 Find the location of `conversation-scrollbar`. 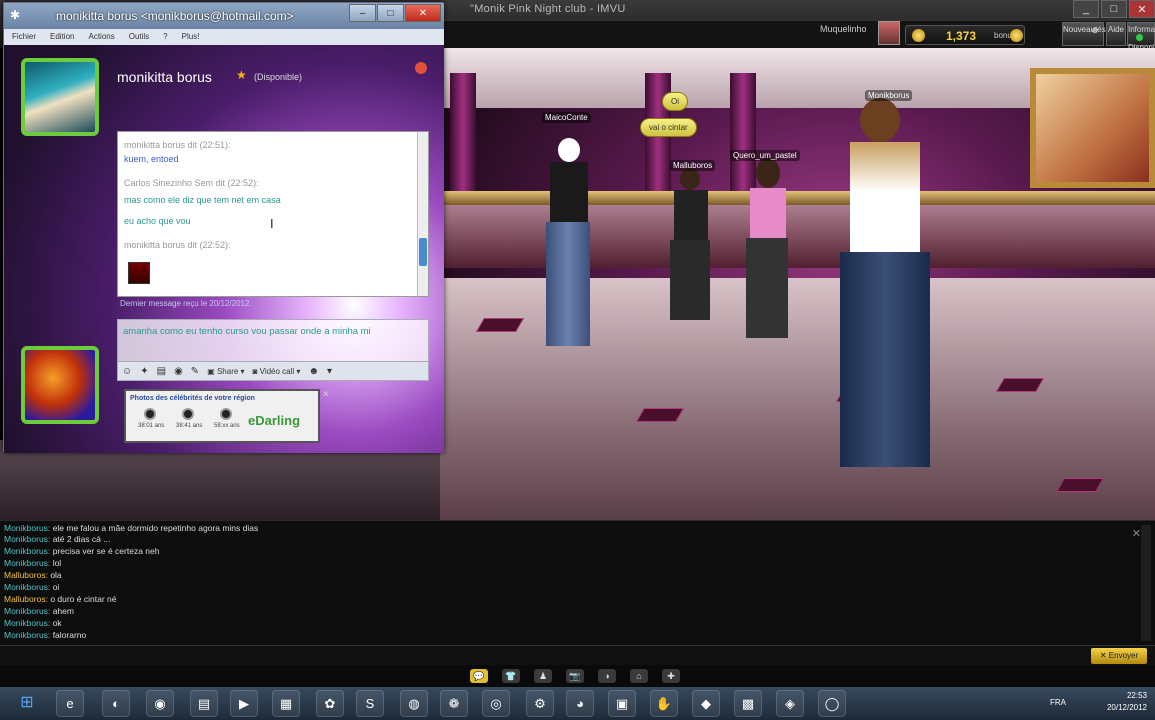

conversation-scrollbar is located at coordinates (422, 214).